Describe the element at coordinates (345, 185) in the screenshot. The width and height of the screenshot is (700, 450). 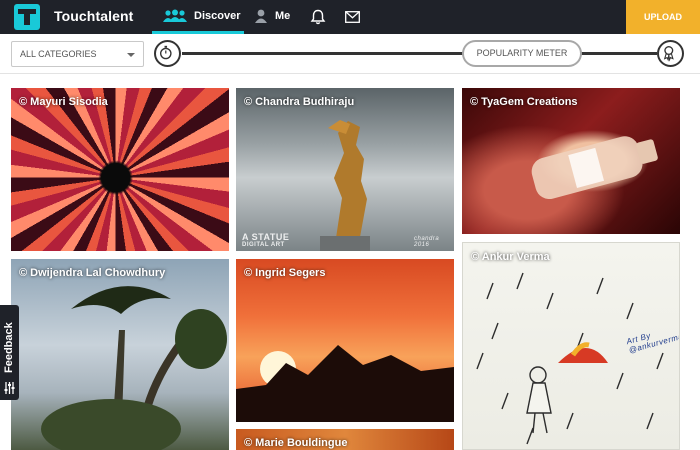
I see `statue-image` at that location.